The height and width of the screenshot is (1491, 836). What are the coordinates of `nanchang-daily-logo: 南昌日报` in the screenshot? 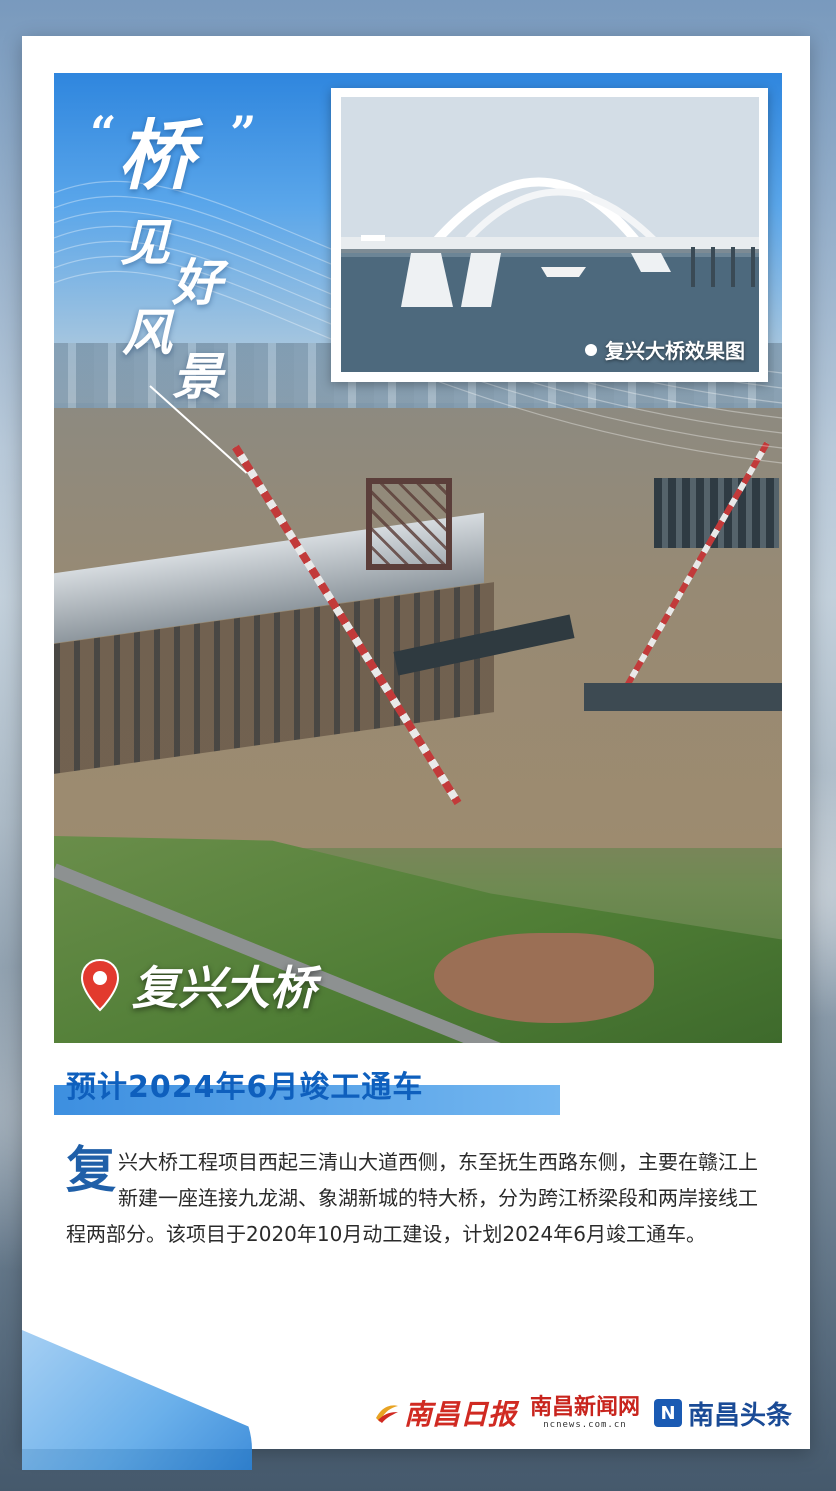 It's located at (445, 1413).